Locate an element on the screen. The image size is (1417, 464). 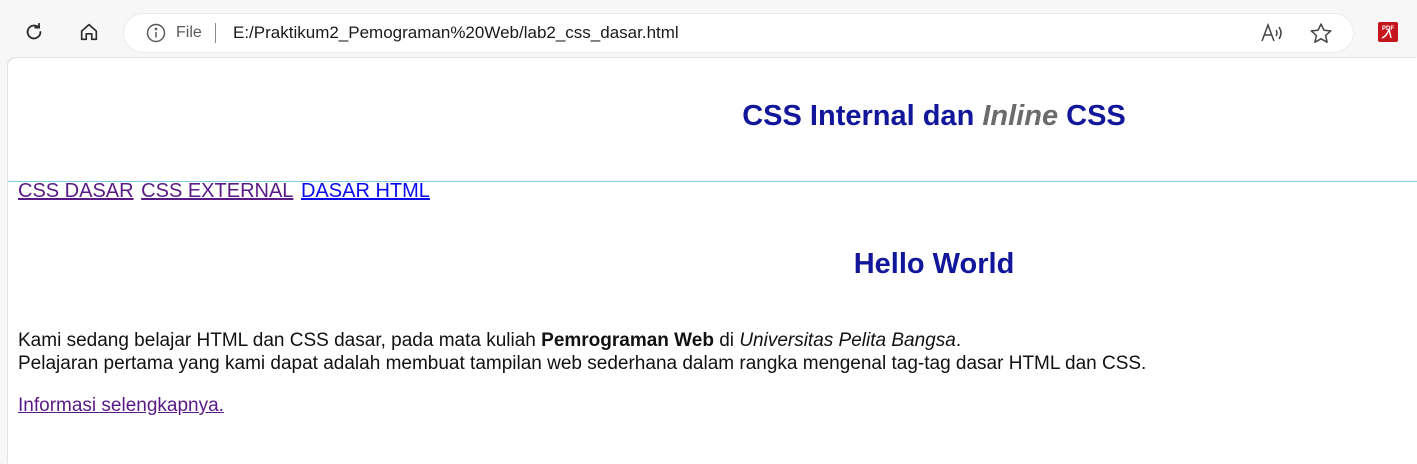
title-part-2: CSS is located at coordinates (1092, 116).